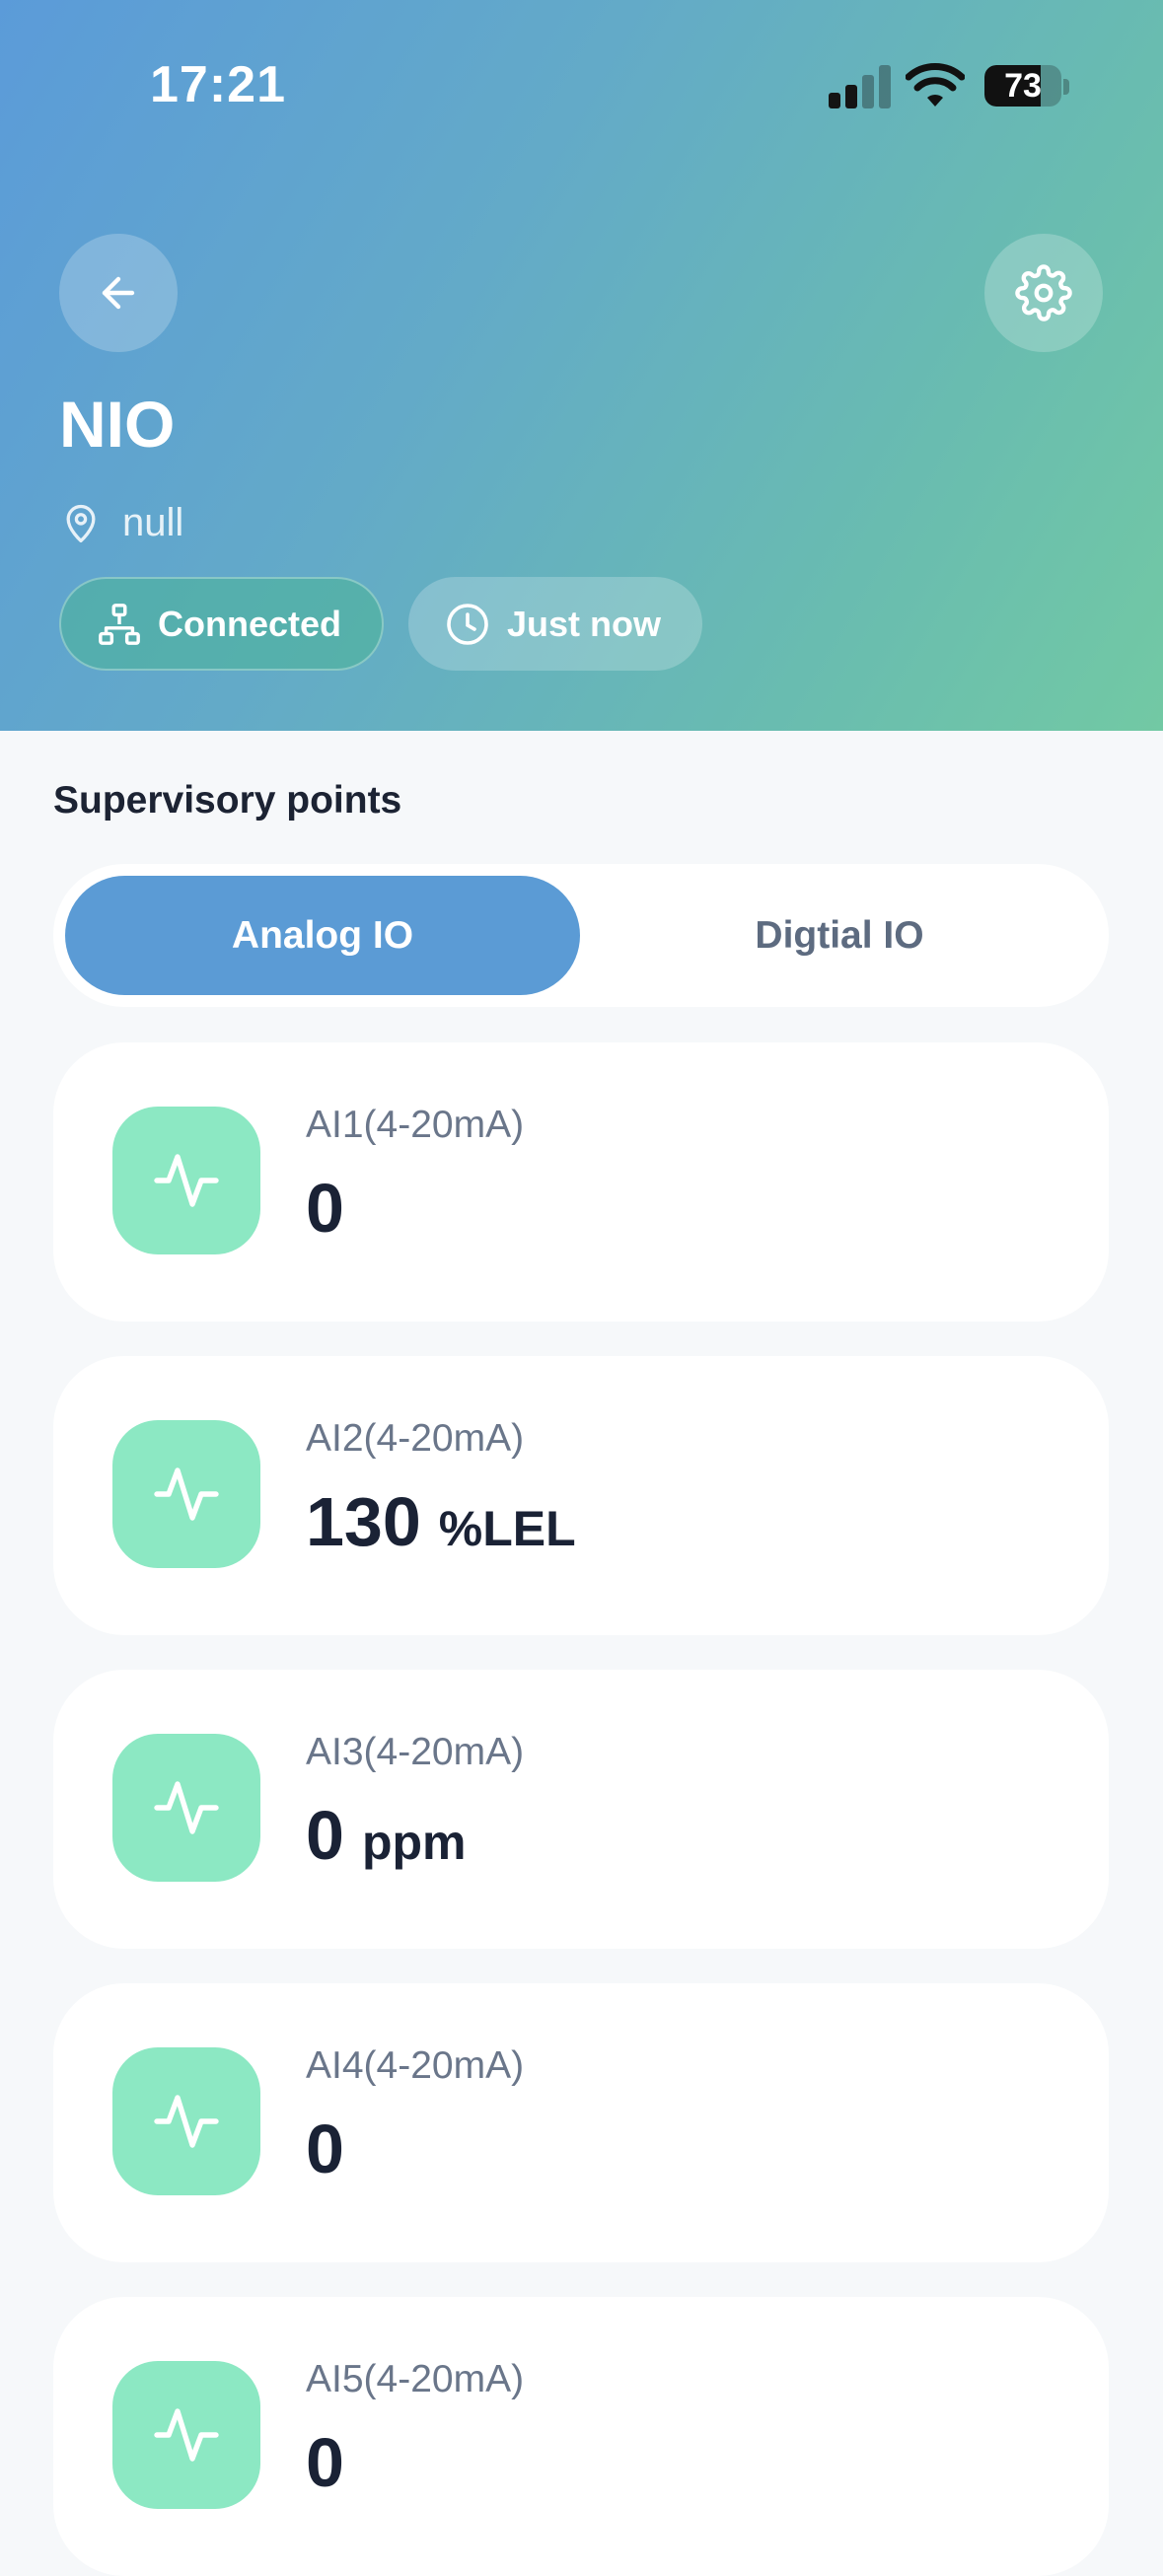 The height and width of the screenshot is (2576, 1163). What do you see at coordinates (415, 2379) in the screenshot?
I see `point-label: AI5(4-20mA)` at bounding box center [415, 2379].